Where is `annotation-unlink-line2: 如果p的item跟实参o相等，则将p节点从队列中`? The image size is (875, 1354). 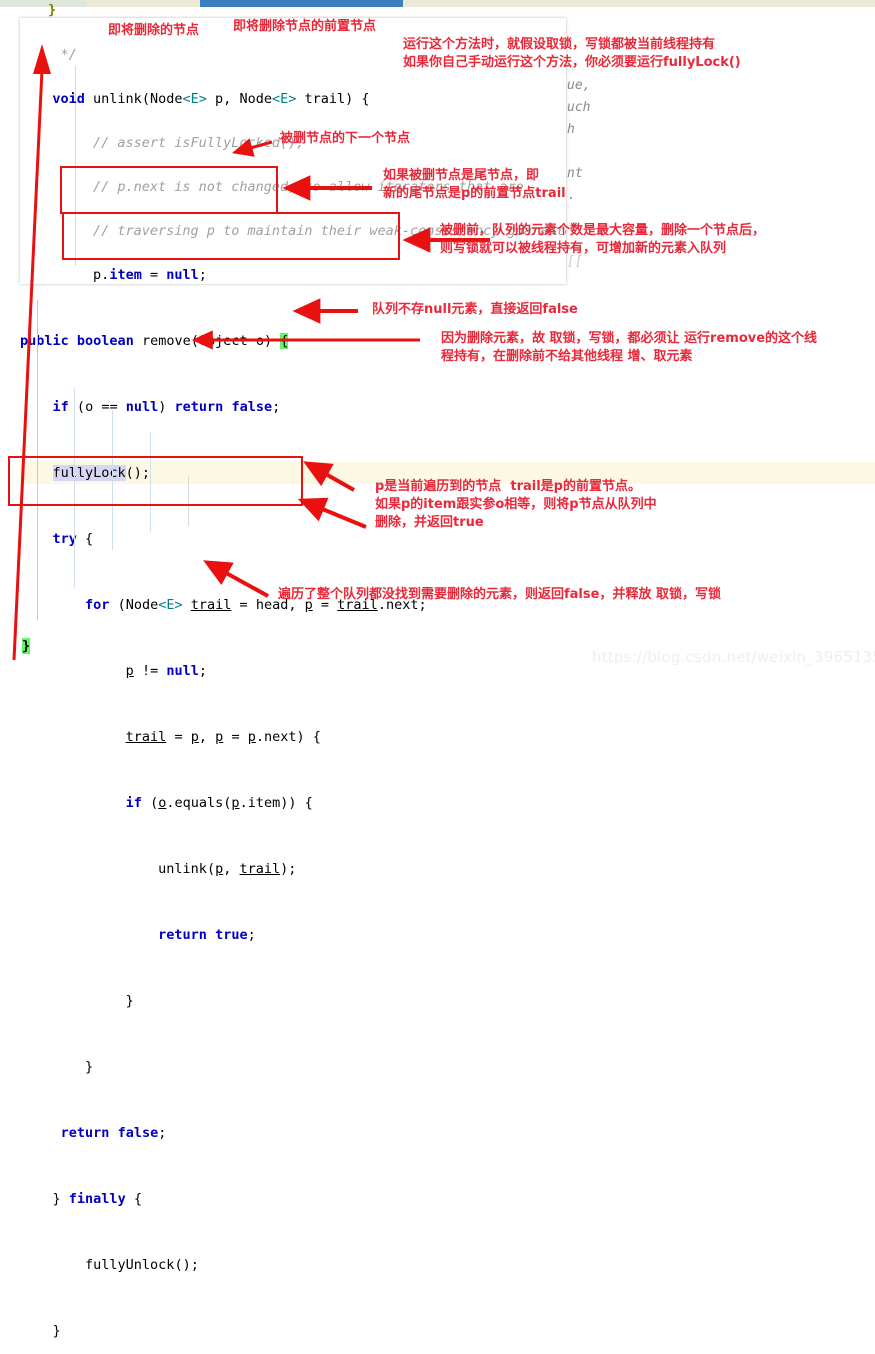 annotation-unlink-line2: 如果p的item跟实参o相等，则将p节点从队列中 is located at coordinates (516, 504).